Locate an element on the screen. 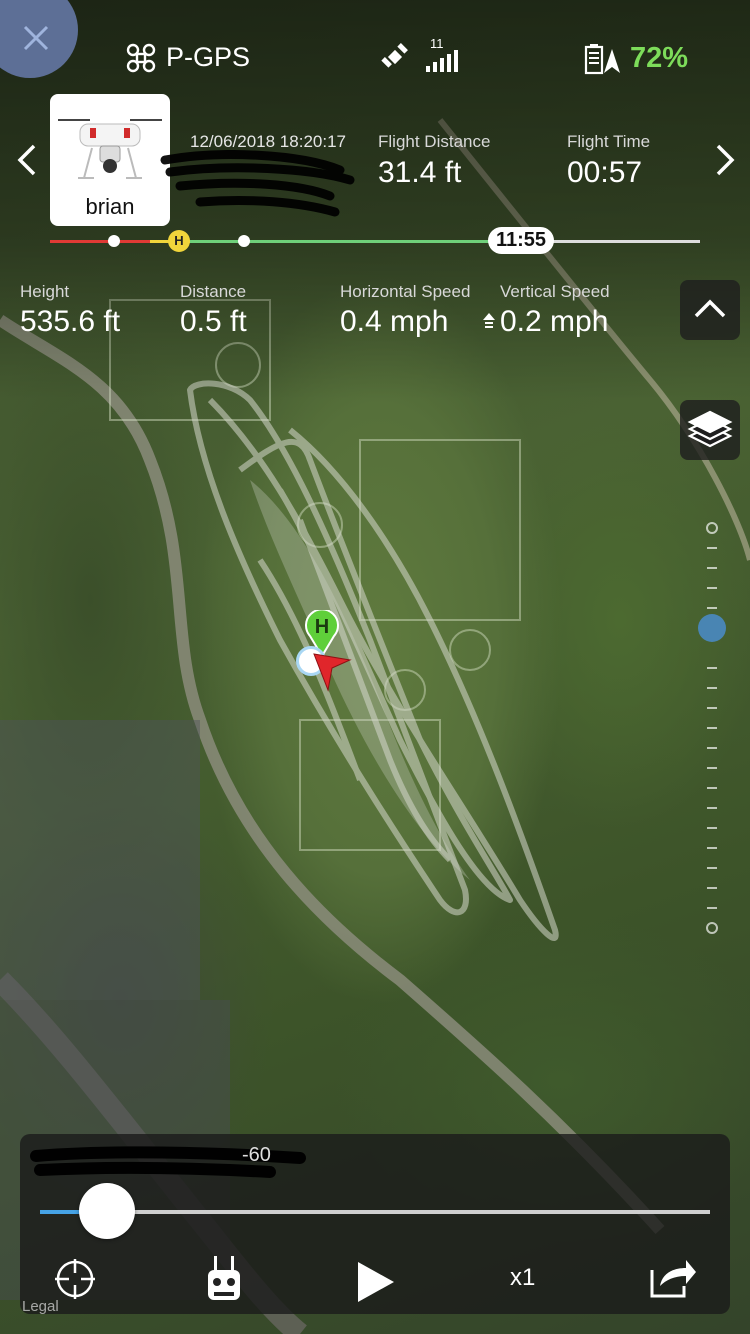 This screenshot has width=750, height=1334. aircraft-icon is located at coordinates (332, 672).